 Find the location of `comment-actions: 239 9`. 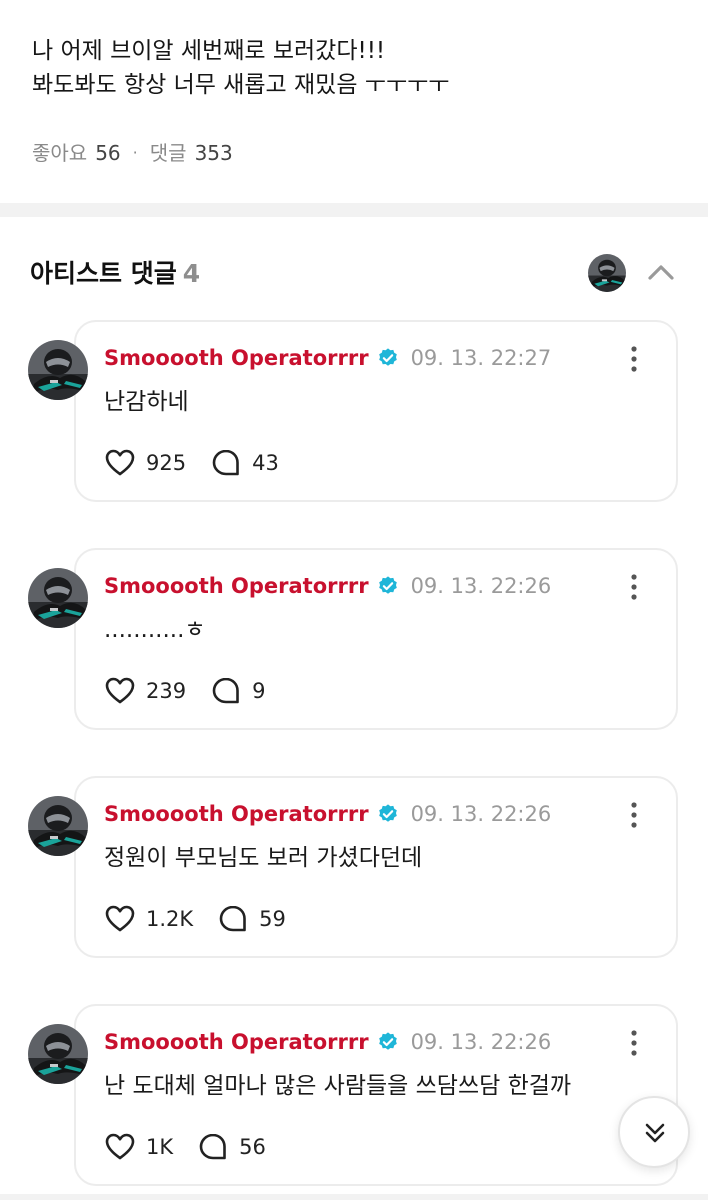

comment-actions: 239 9 is located at coordinates (184, 691).